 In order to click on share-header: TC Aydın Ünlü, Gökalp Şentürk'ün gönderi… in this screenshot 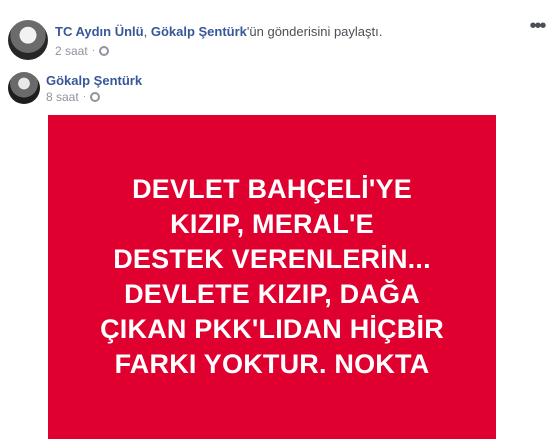, I will do `click(277, 40)`.